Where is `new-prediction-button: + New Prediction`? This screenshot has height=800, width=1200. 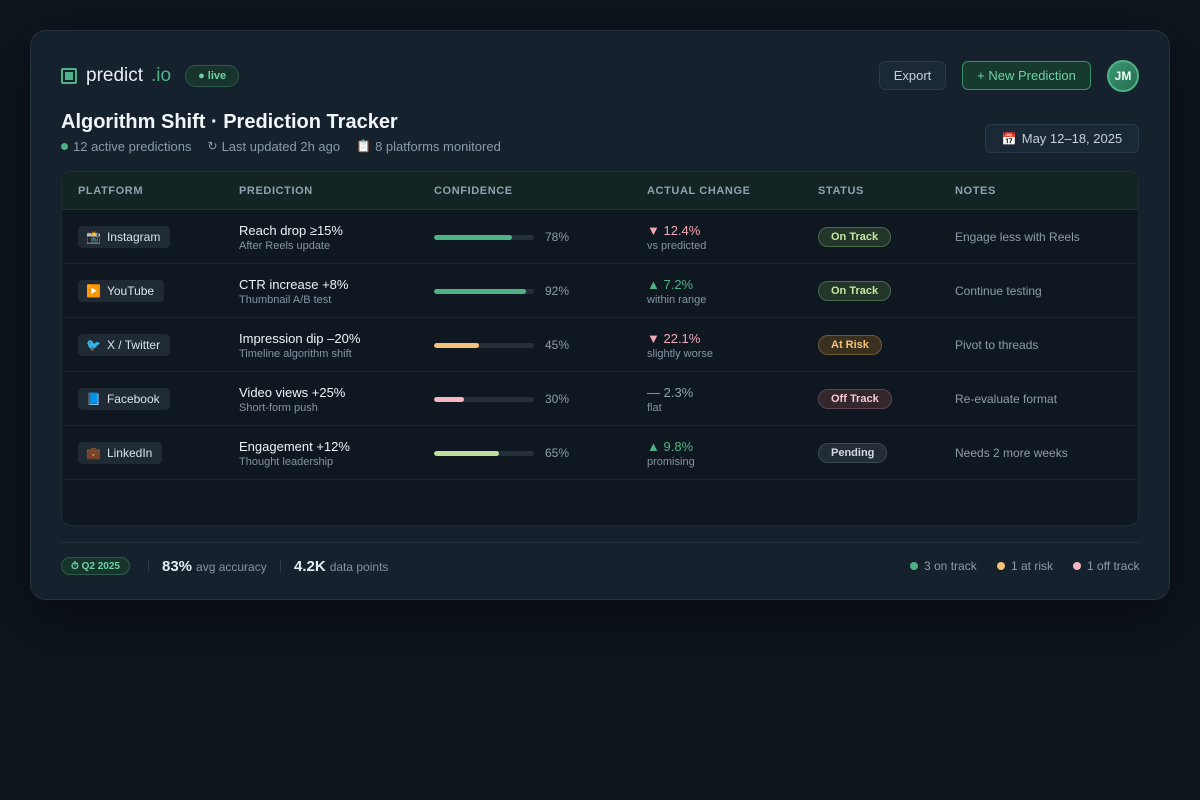
new-prediction-button: + New Prediction is located at coordinates (1026, 75).